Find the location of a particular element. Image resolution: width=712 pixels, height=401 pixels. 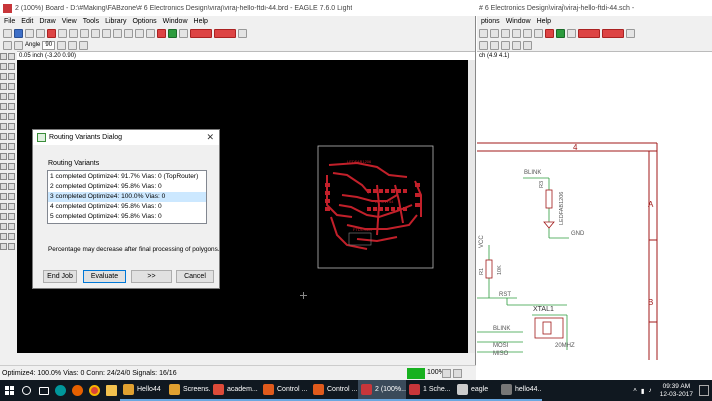

menu-tools: Tools is located at coordinates (91, 21).